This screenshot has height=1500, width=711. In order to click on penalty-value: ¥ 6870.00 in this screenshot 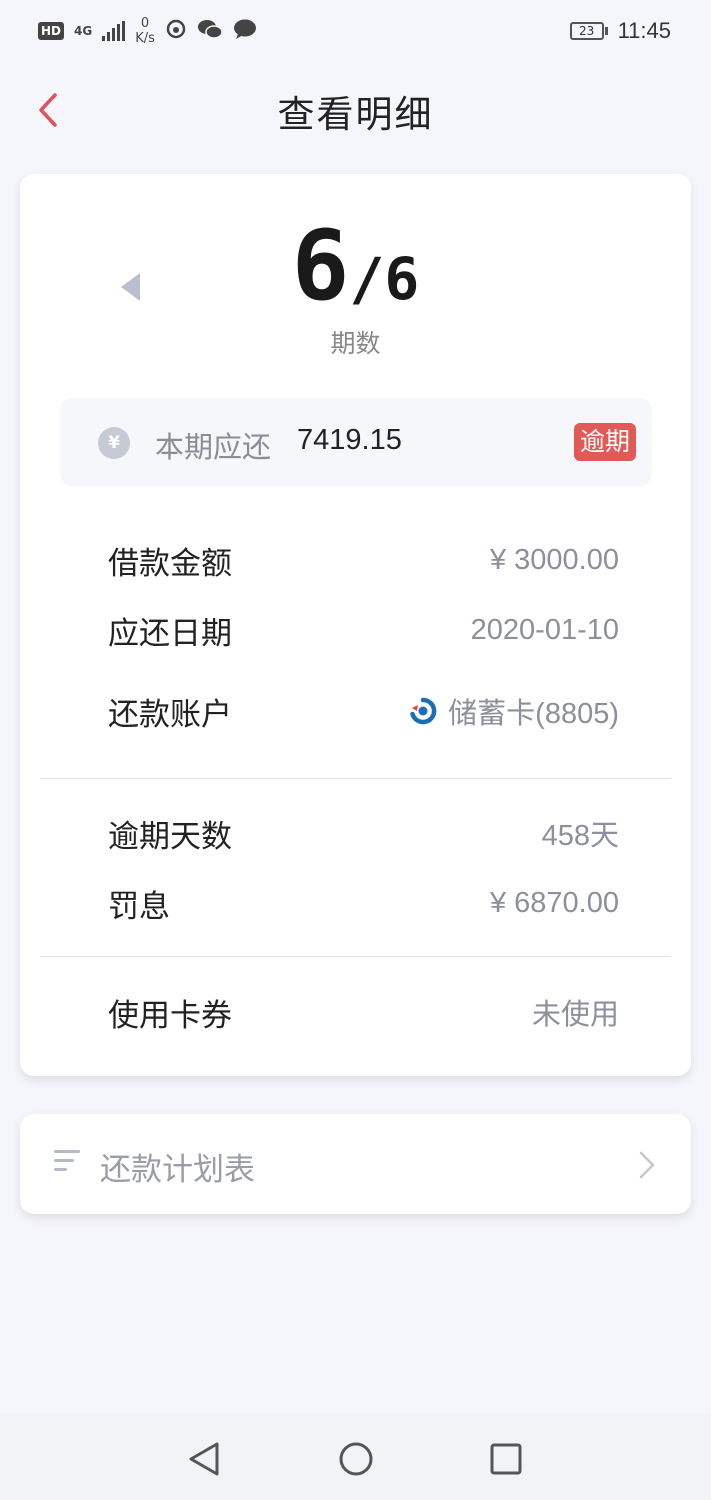, I will do `click(554, 902)`.